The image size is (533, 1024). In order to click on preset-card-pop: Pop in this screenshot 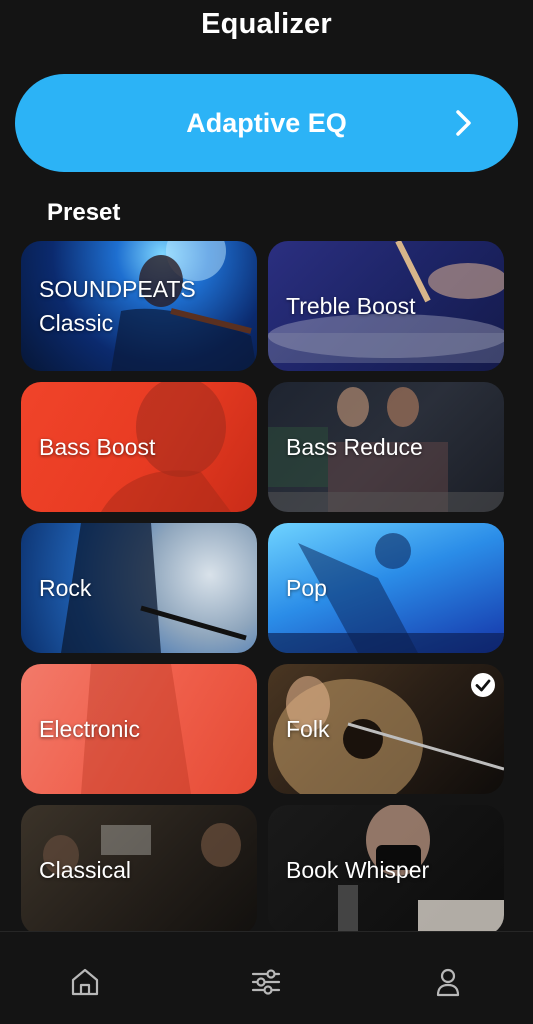, I will do `click(386, 588)`.